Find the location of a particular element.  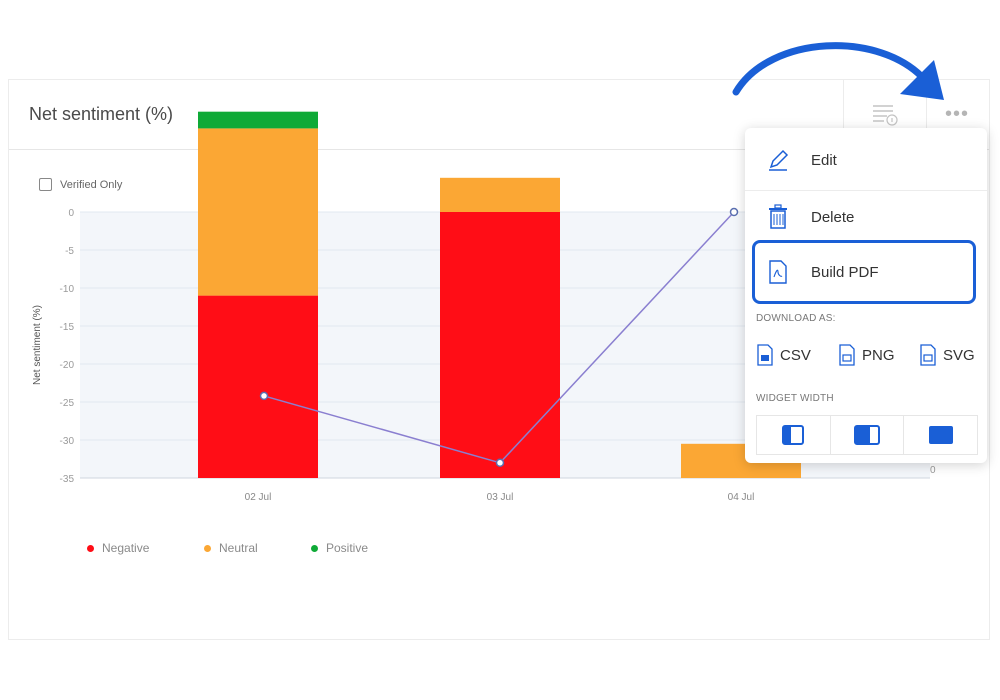

legend-item-positive: Positive is located at coordinates (339, 548).